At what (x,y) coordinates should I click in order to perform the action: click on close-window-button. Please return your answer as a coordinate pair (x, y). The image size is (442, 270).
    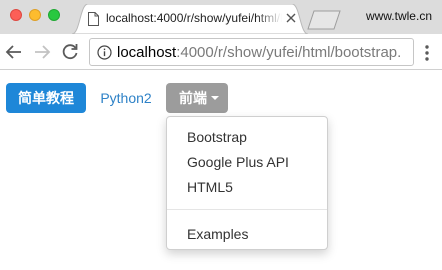
    Looking at the image, I should click on (16, 15).